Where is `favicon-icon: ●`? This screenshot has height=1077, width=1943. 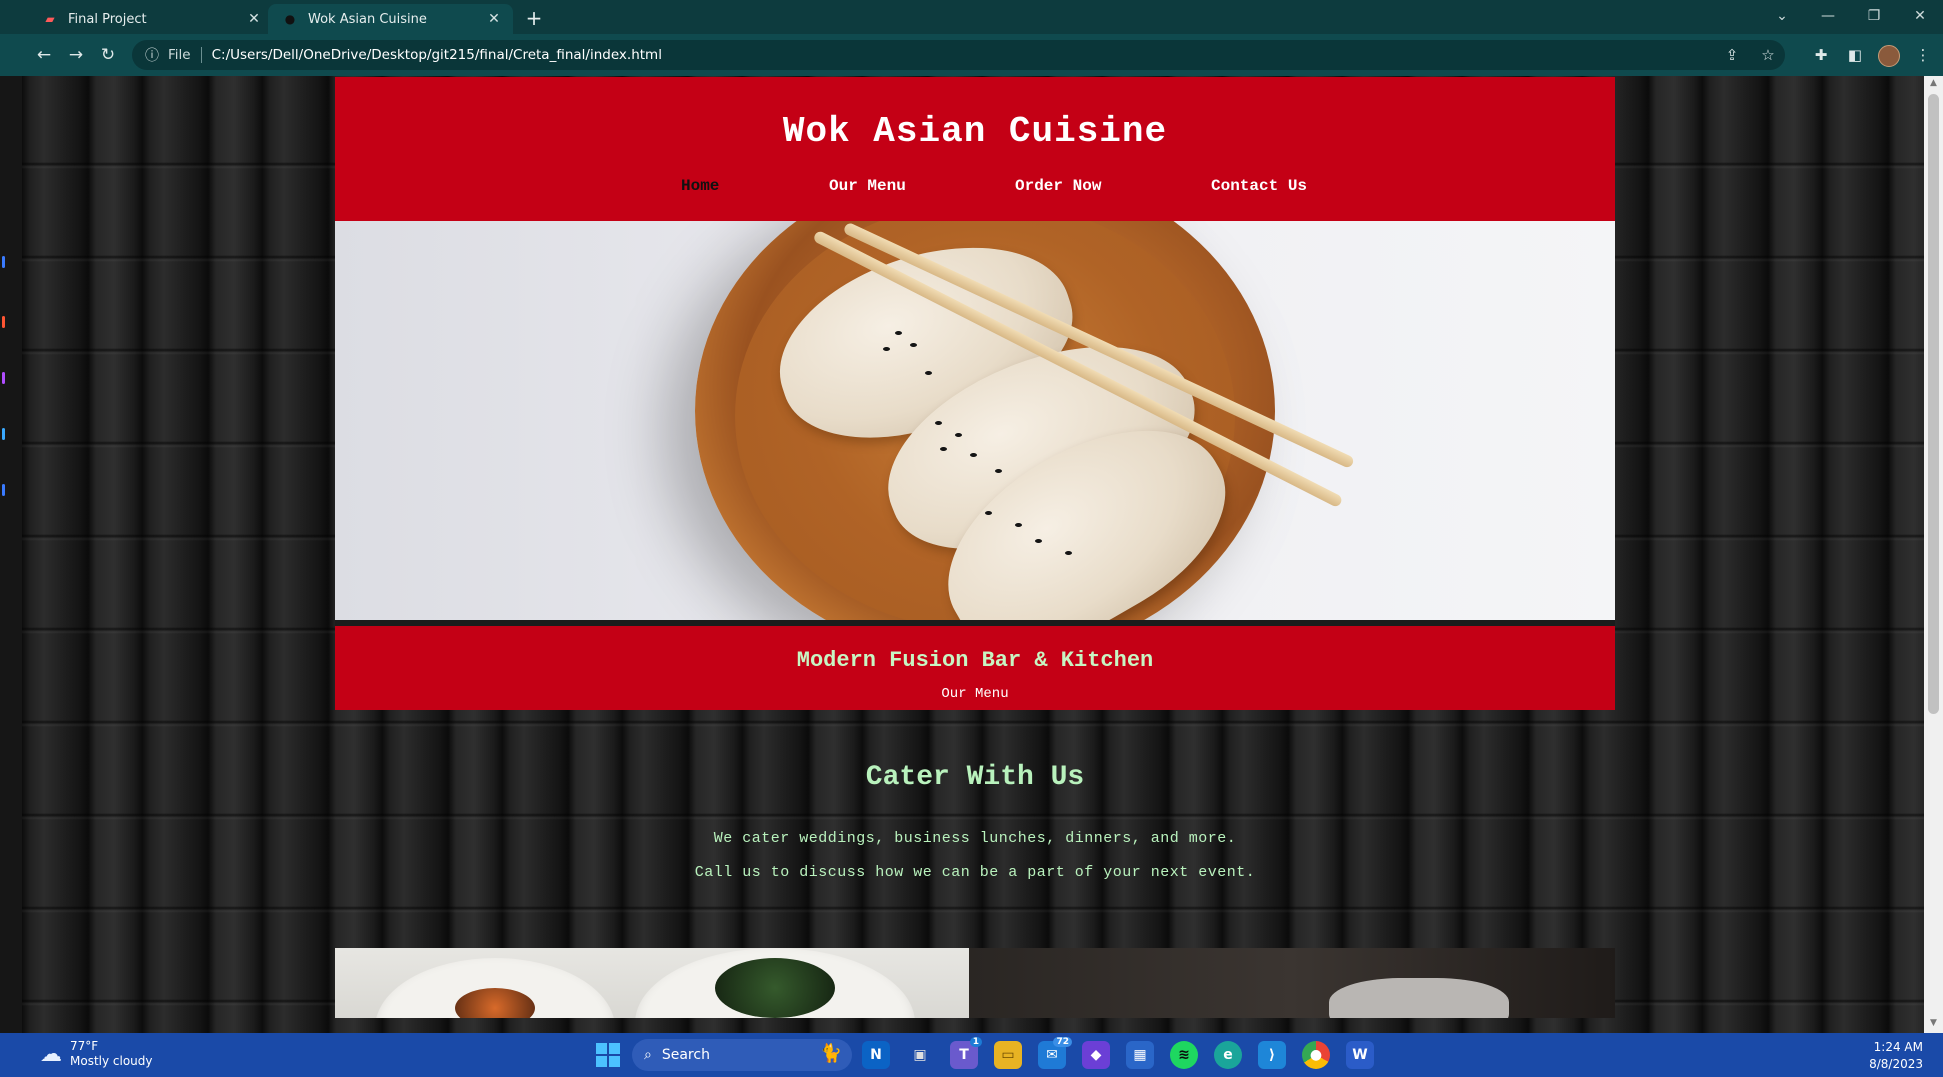 favicon-icon: ● is located at coordinates (290, 19).